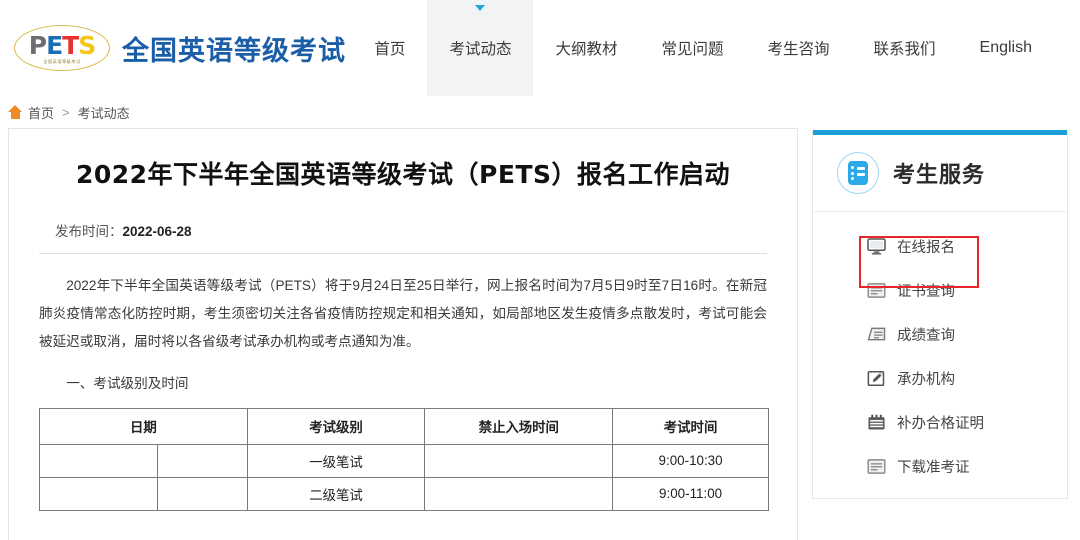  Describe the element at coordinates (89, 231) in the screenshot. I see `publish-label: 发布时间：` at that location.